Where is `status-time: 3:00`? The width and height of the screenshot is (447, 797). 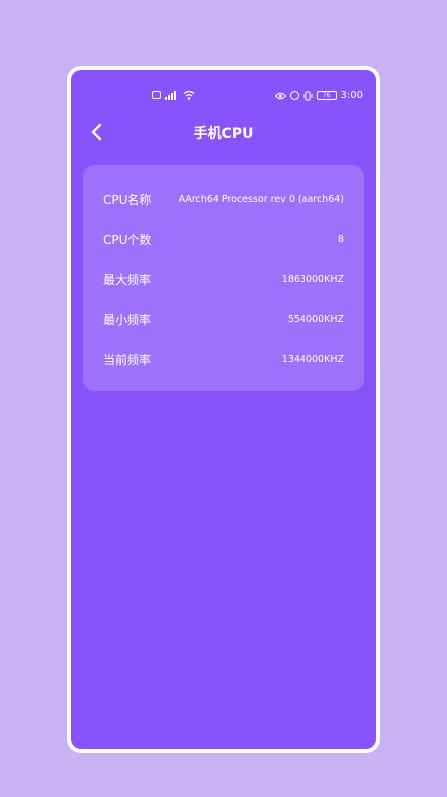
status-time: 3:00 is located at coordinates (351, 95).